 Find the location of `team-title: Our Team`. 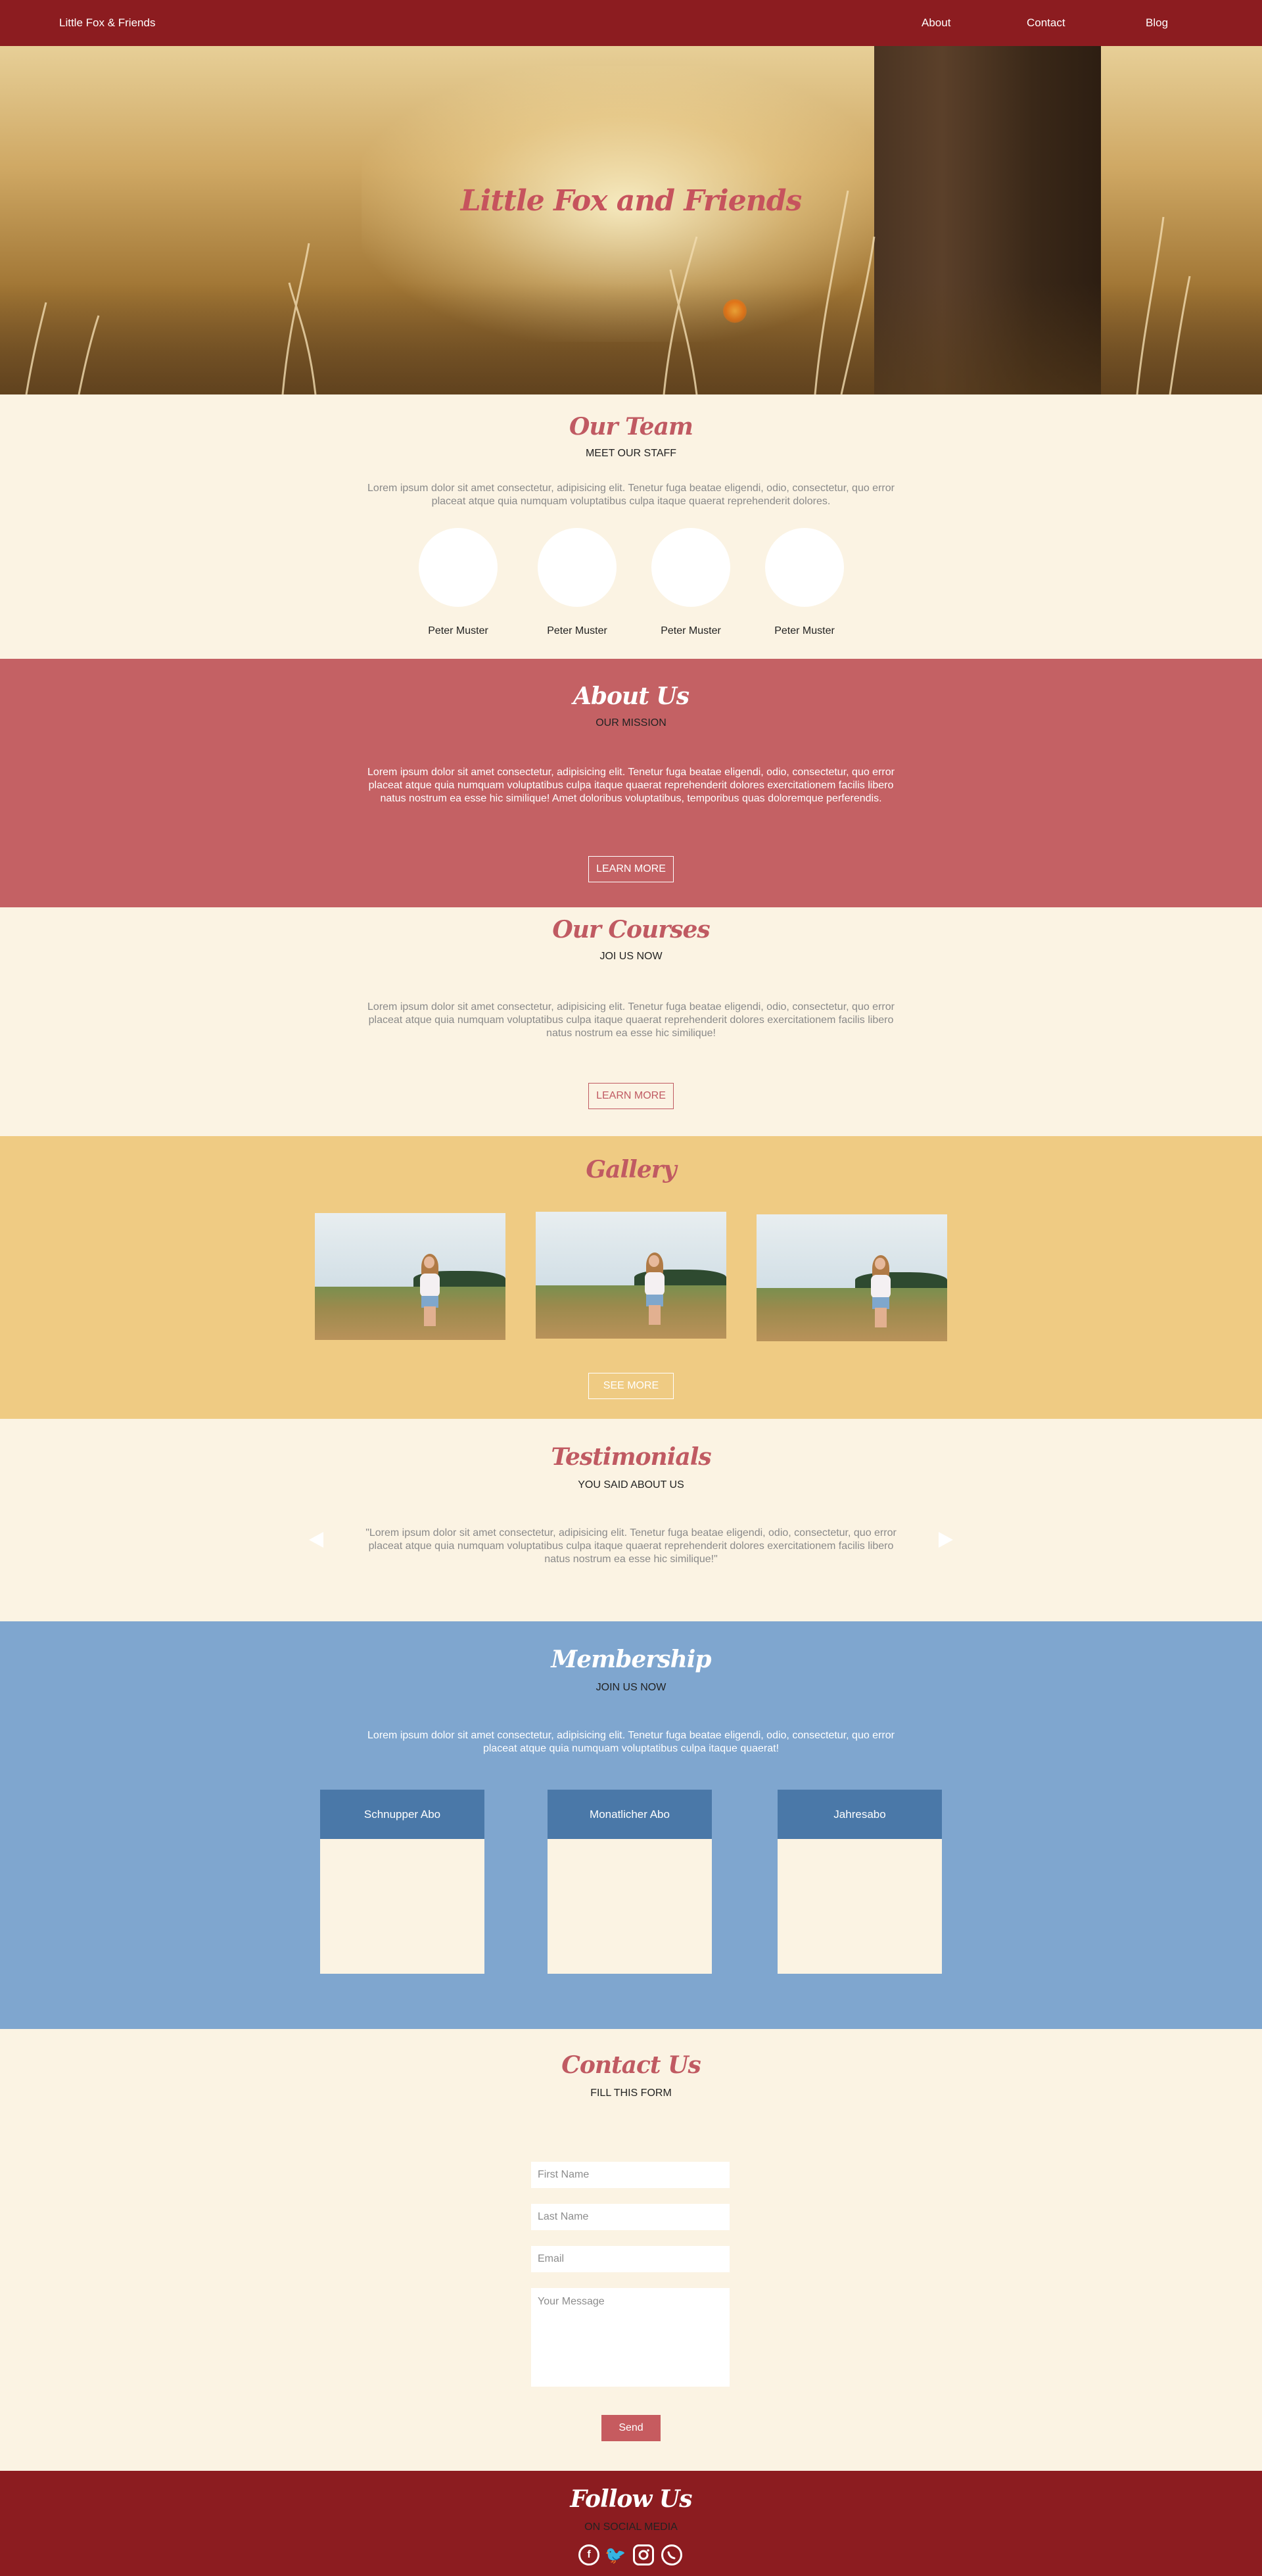

team-title: Our Team is located at coordinates (631, 427).